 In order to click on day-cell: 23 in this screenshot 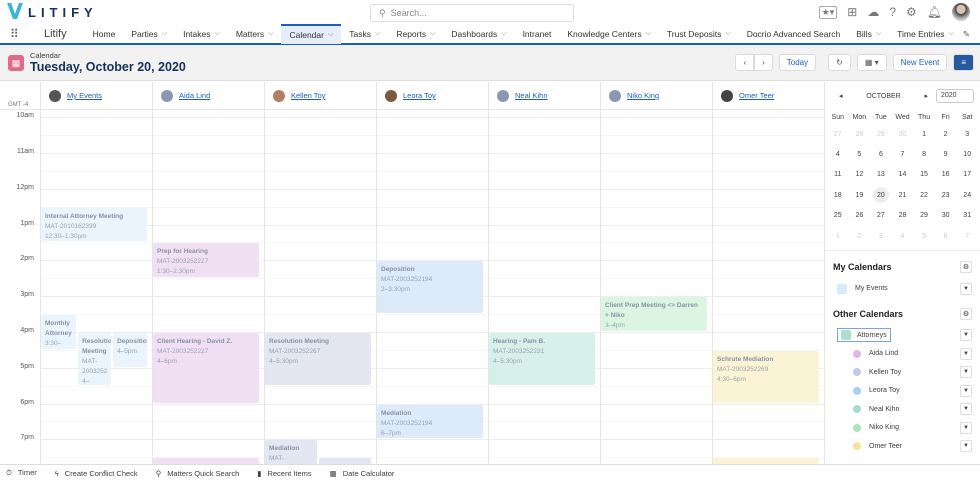, I will do `click(946, 195)`.